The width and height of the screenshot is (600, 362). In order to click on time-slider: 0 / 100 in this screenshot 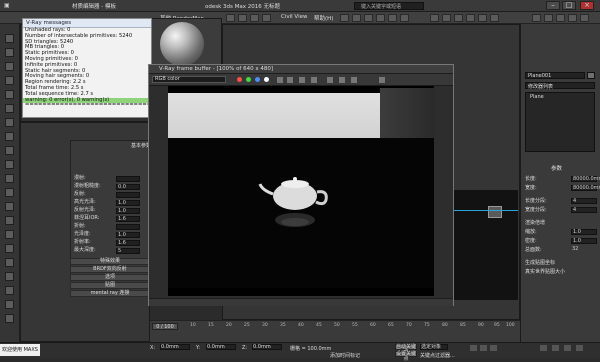, I will do `click(165, 326)`.